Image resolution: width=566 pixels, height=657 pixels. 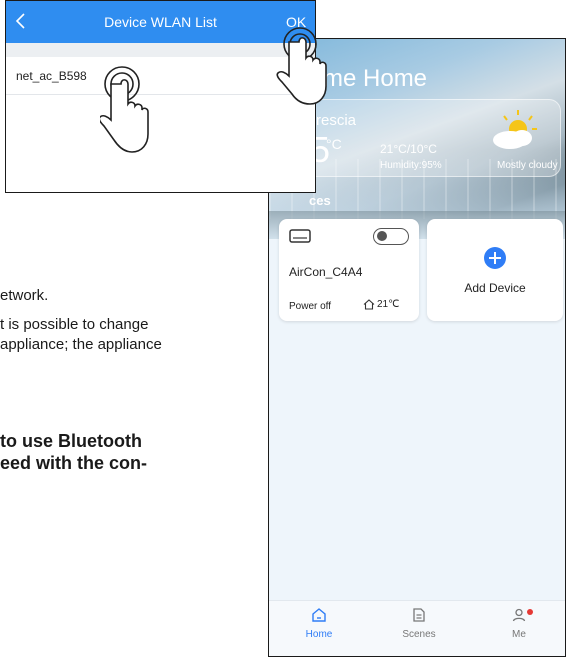 What do you see at coordinates (519, 623) in the screenshot?
I see `tab-me: Me` at bounding box center [519, 623].